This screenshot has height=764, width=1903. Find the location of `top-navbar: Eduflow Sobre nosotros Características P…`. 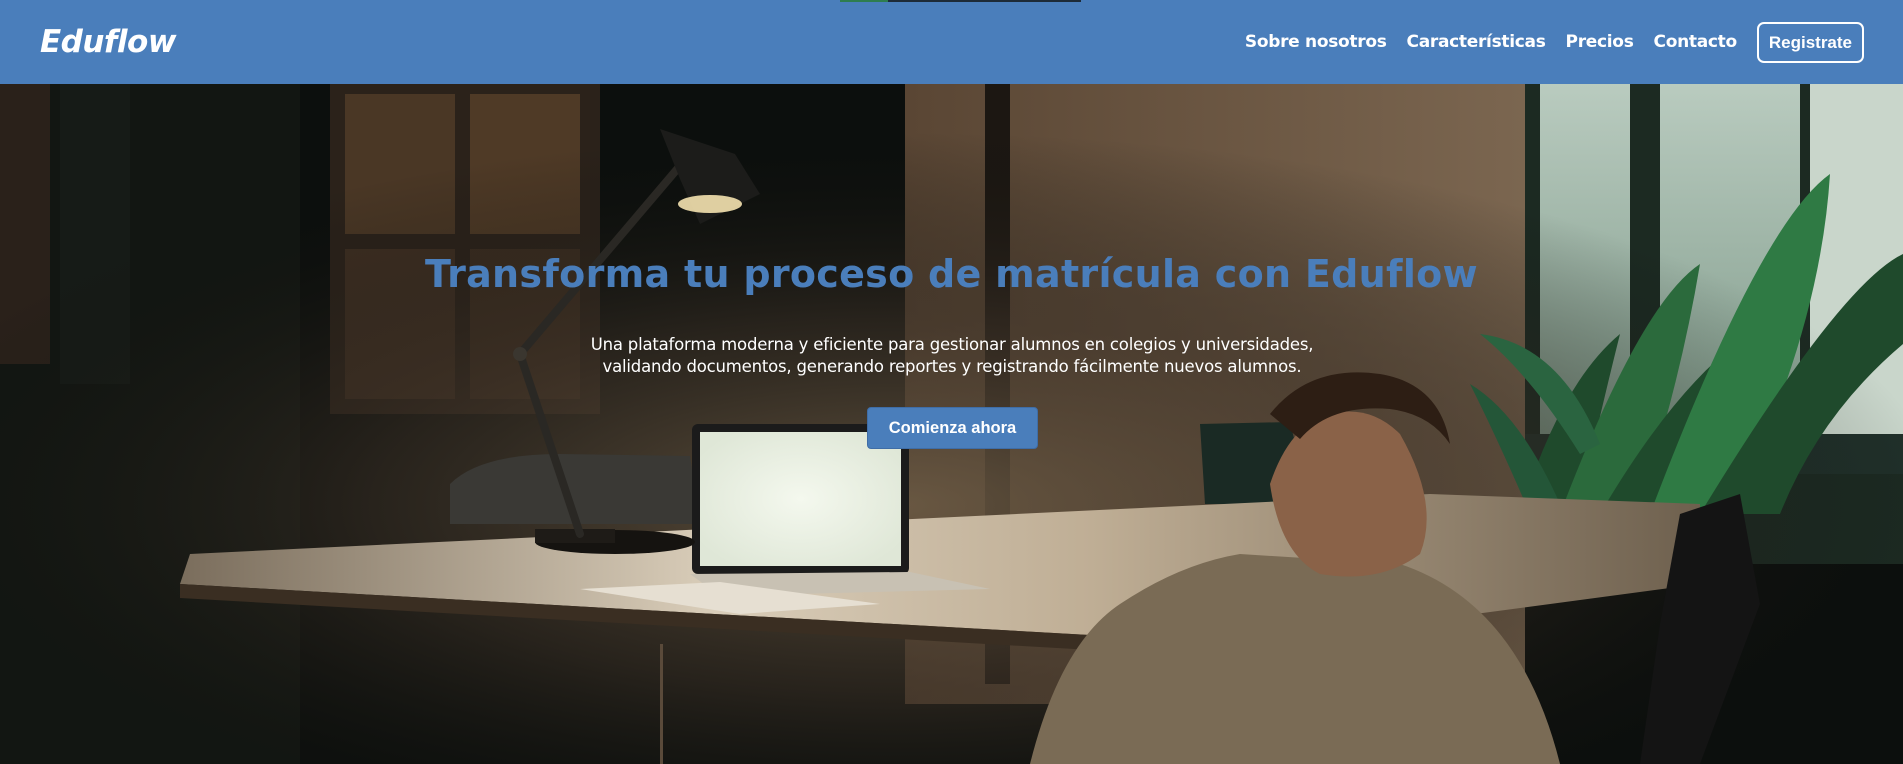

top-navbar: Eduflow Sobre nosotros Características P… is located at coordinates (951, 42).